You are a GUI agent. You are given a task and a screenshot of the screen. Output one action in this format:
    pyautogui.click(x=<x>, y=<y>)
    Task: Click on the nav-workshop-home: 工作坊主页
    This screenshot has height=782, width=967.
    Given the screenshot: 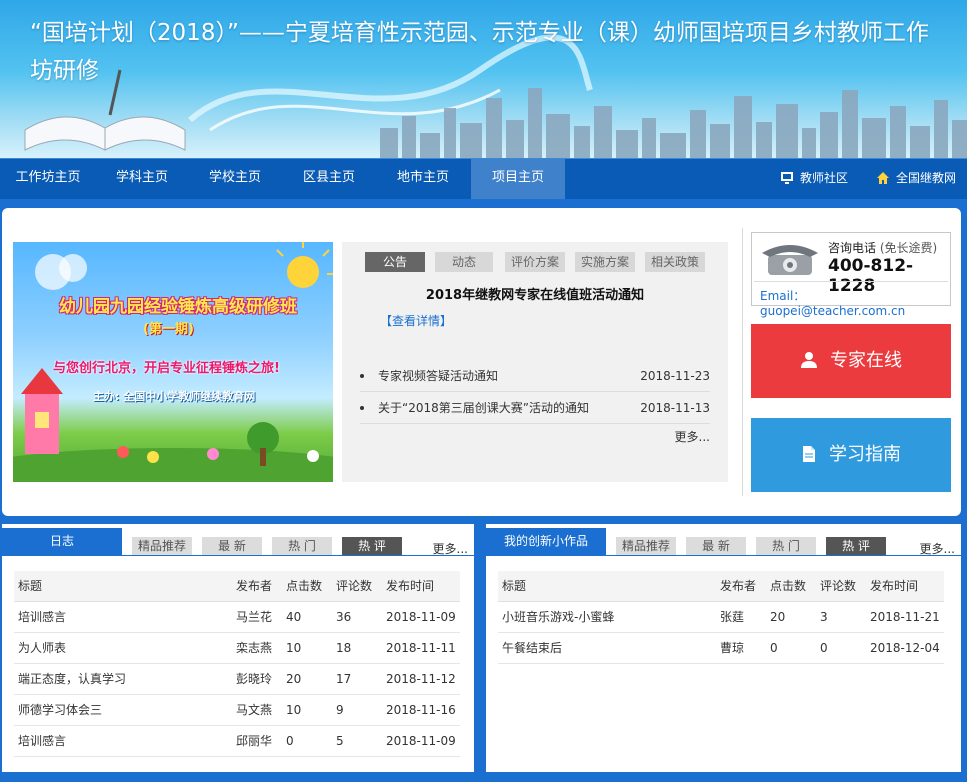 What is the action you would take?
    pyautogui.click(x=48, y=179)
    